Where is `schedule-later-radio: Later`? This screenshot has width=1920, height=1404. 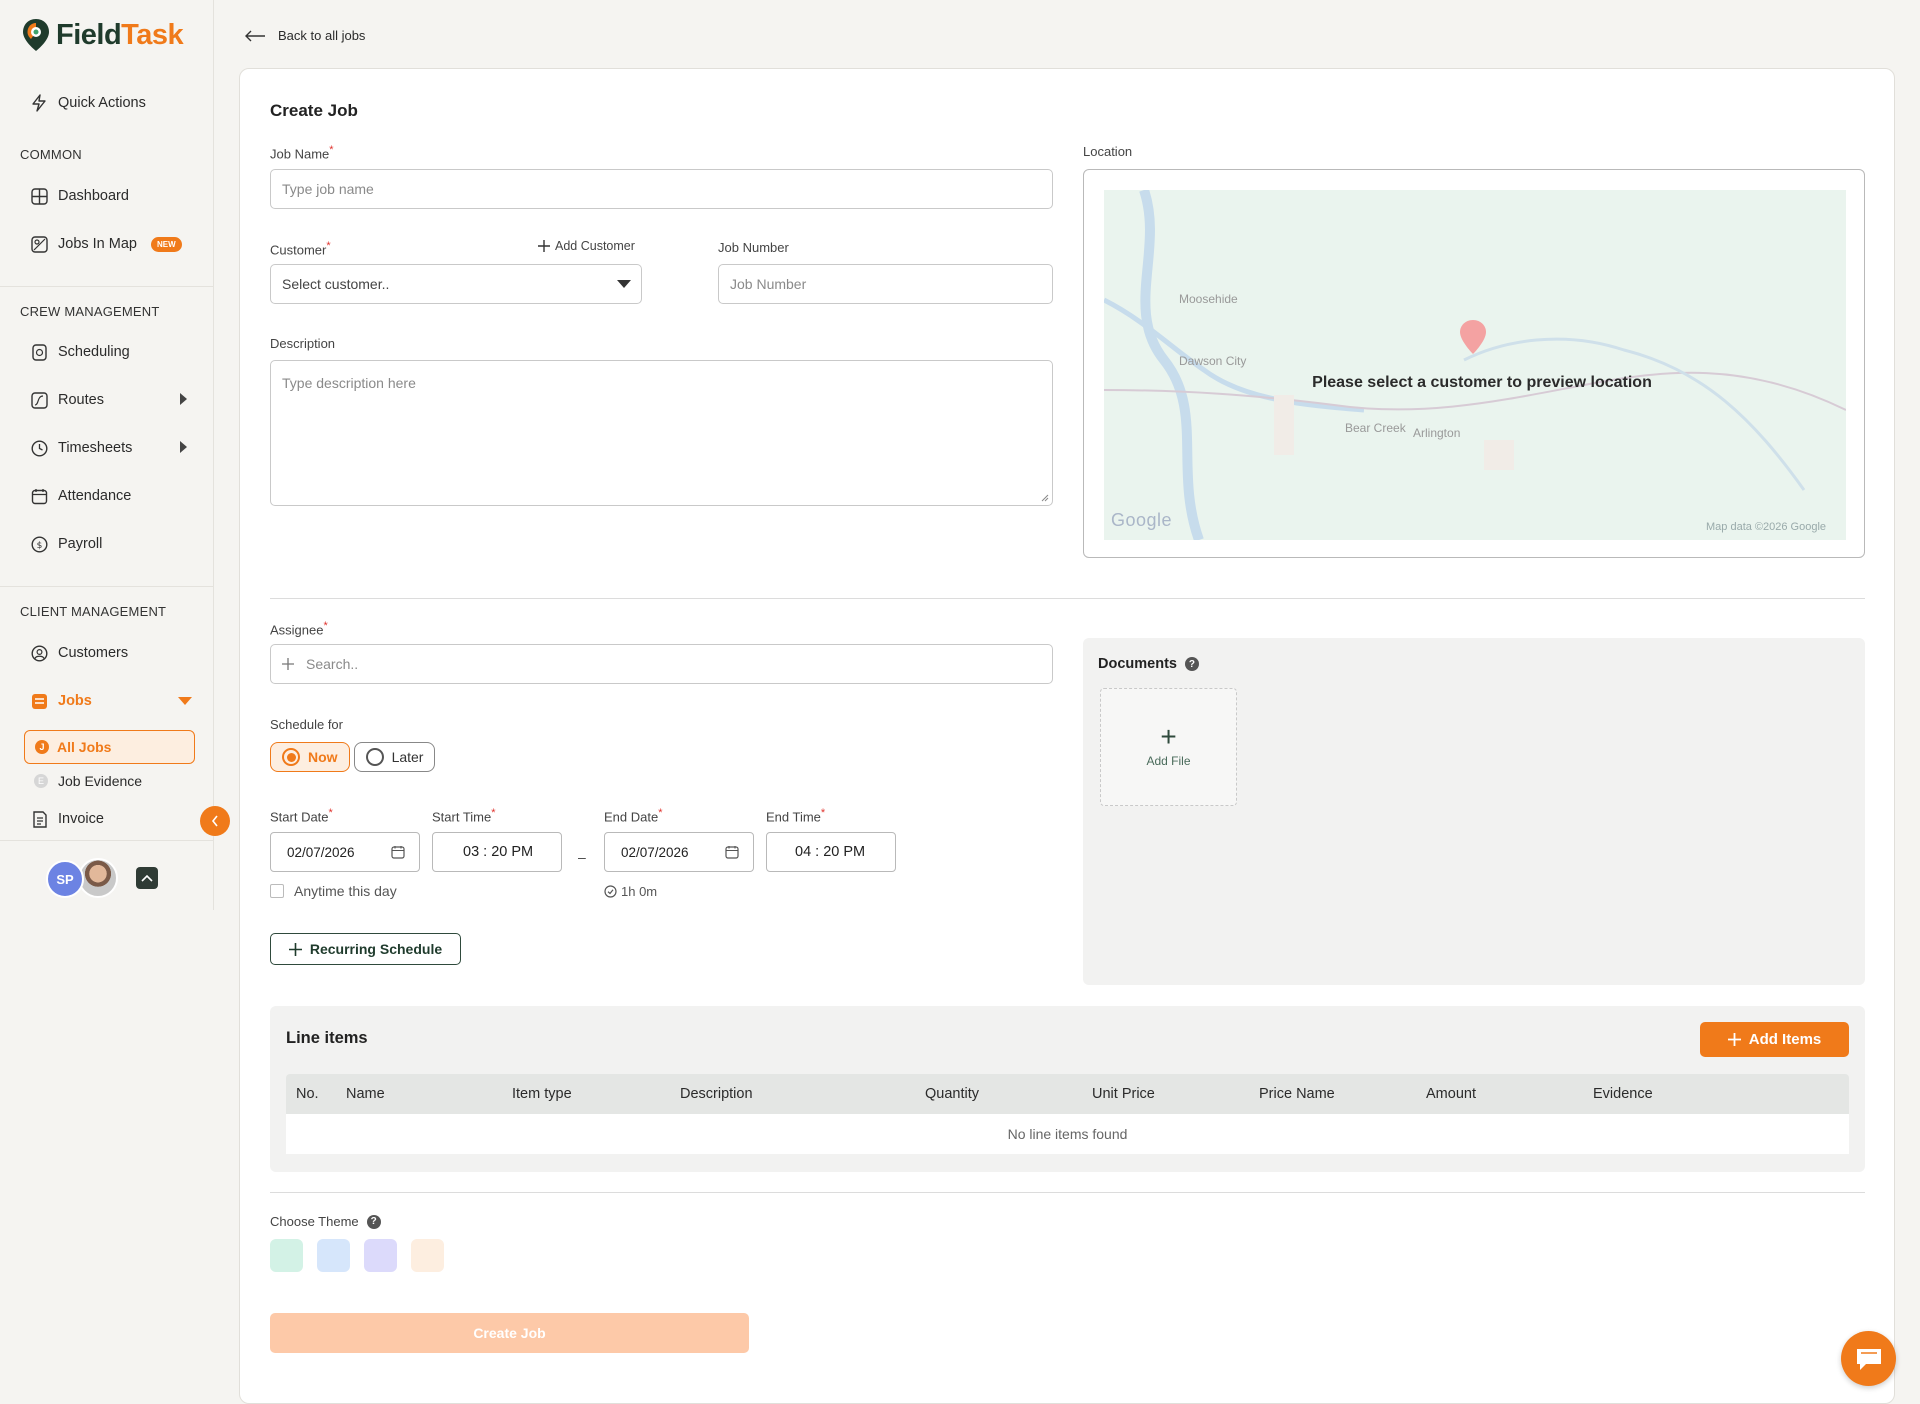
schedule-later-radio: Later is located at coordinates (394, 757).